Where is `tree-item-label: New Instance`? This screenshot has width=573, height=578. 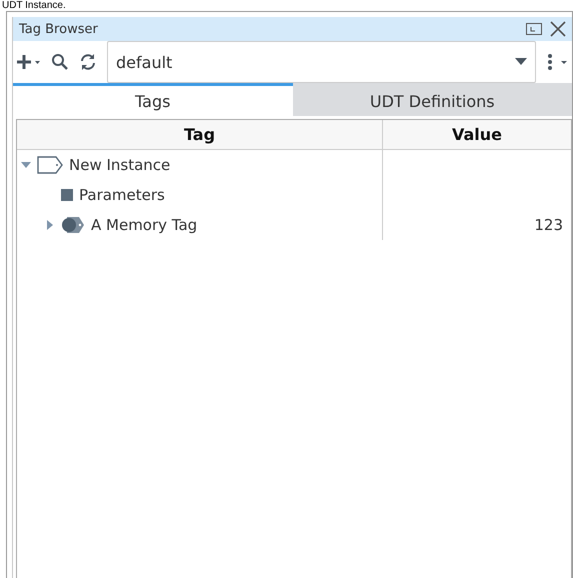
tree-item-label: New Instance is located at coordinates (119, 165).